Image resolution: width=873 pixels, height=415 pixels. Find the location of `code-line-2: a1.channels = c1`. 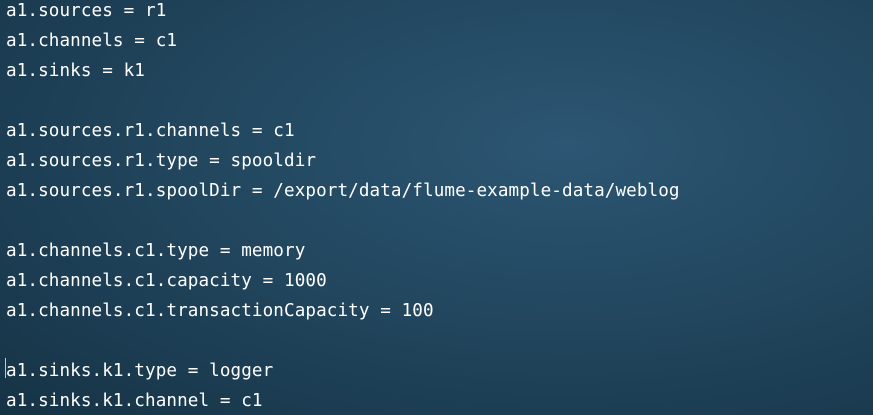

code-line-2: a1.channels = c1 is located at coordinates (439, 41).